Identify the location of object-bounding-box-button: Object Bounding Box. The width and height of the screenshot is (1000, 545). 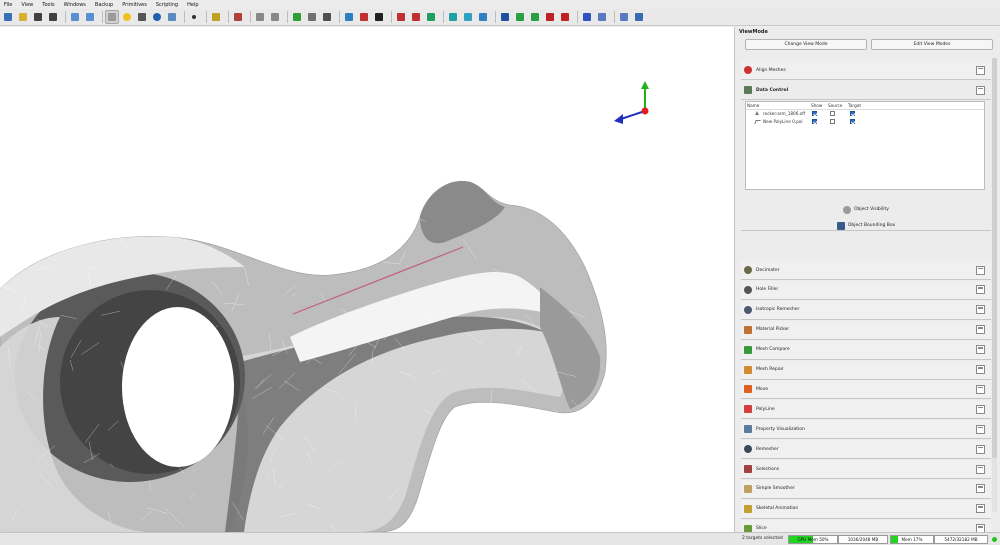
(866, 225).